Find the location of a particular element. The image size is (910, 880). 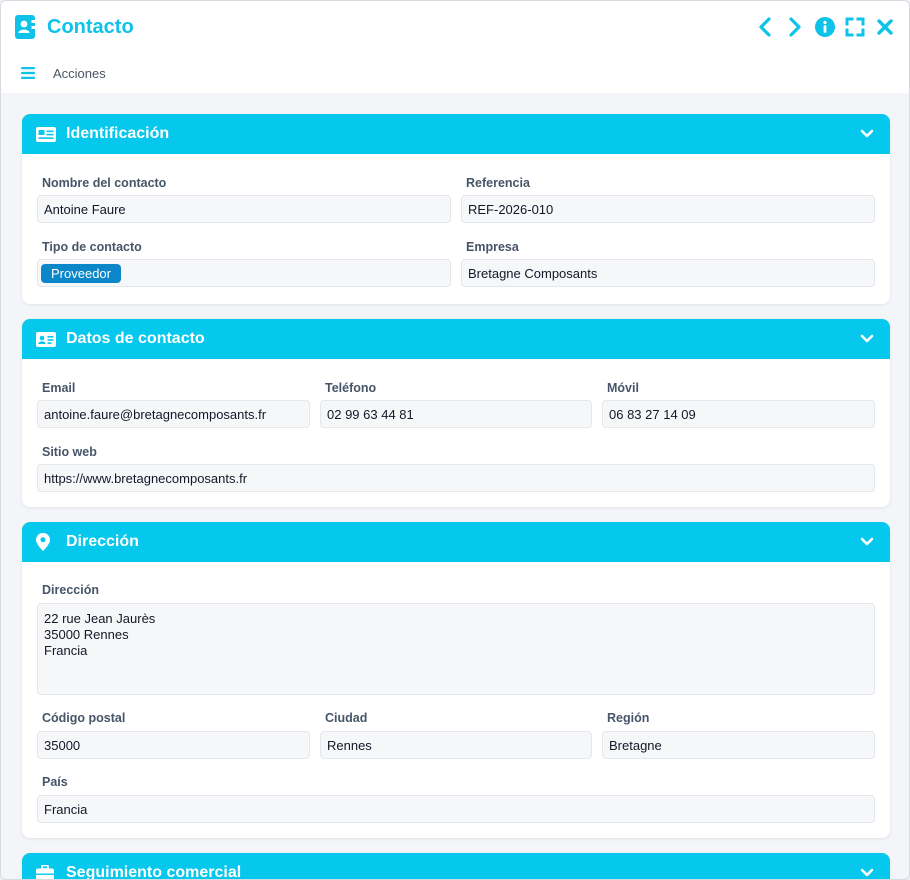

map-pin-icon is located at coordinates (46, 542).